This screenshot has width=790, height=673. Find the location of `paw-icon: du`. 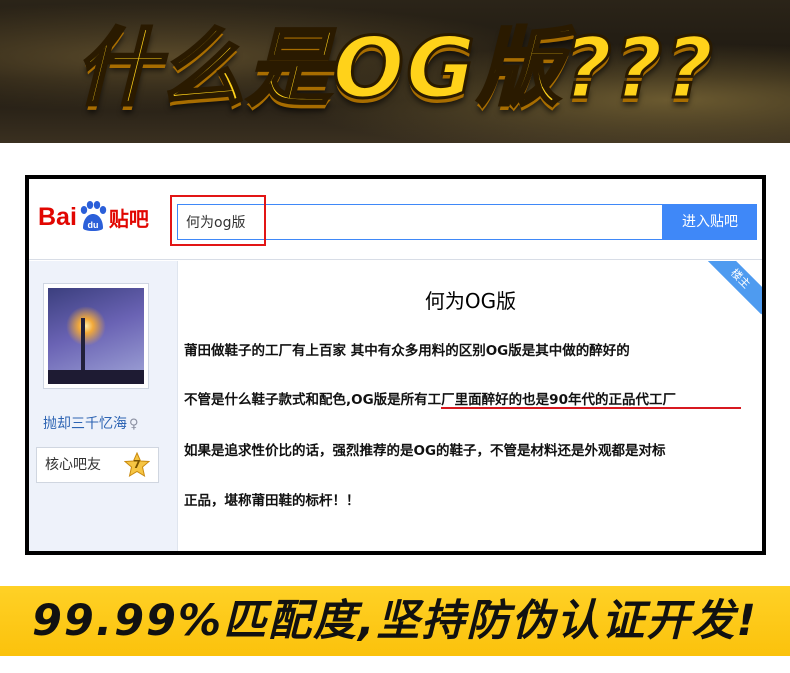

paw-icon: du is located at coordinates (93, 216).